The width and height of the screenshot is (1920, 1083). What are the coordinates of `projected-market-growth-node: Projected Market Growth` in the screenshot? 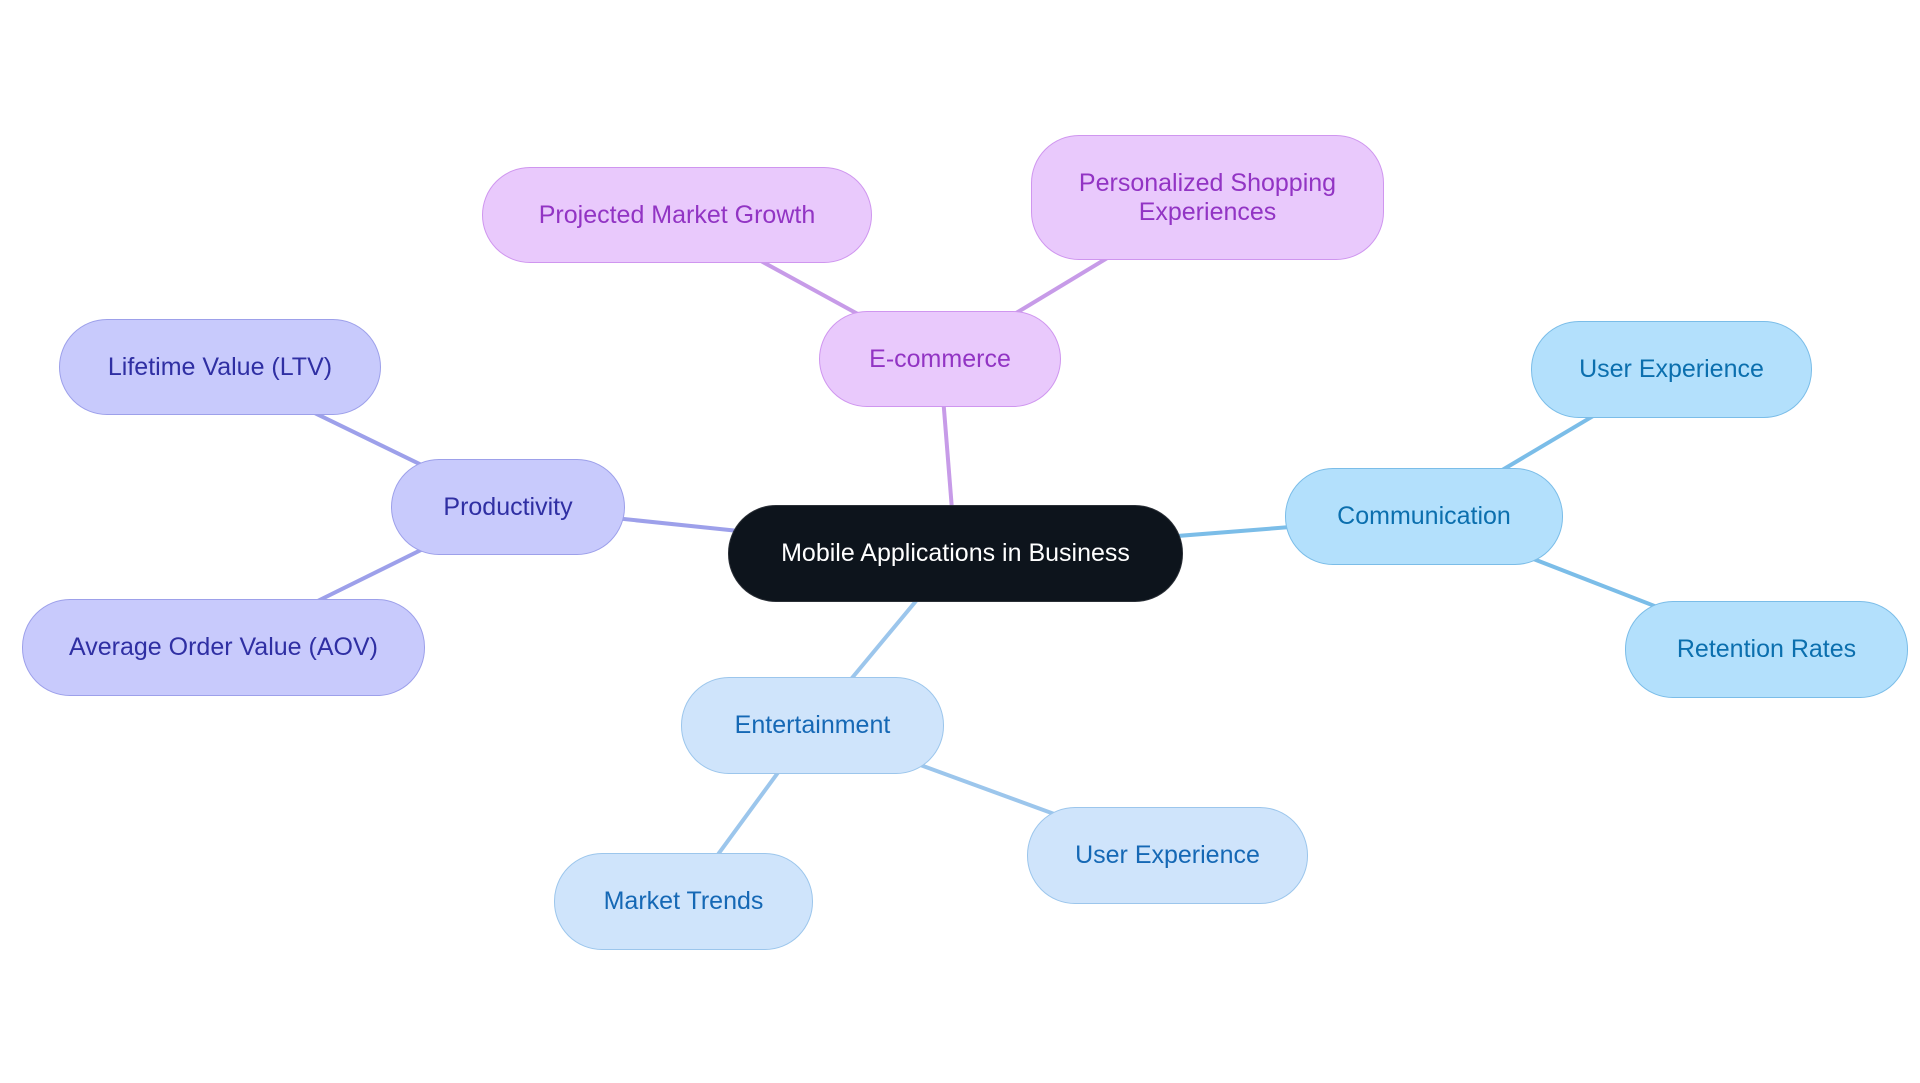 It's located at (677, 215).